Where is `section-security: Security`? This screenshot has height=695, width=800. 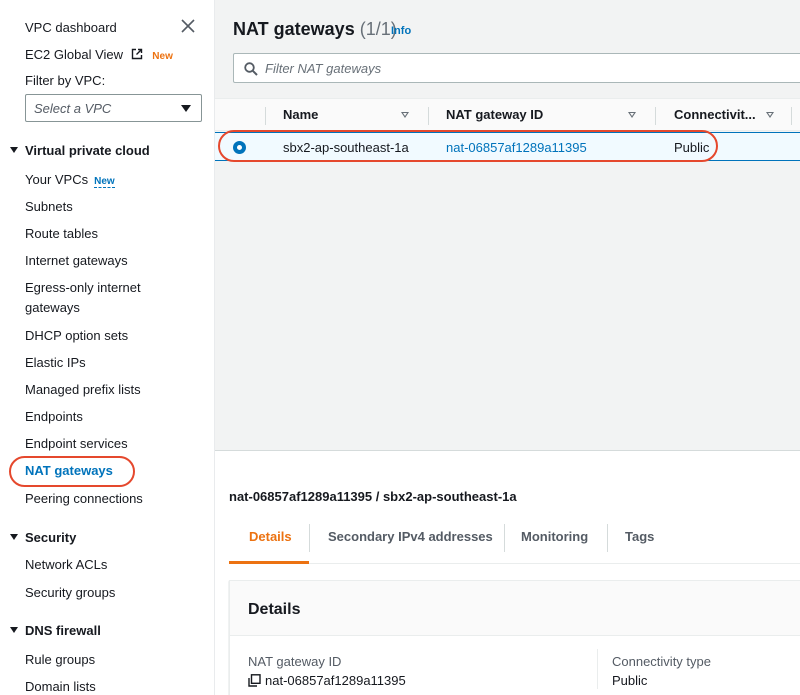 section-security: Security is located at coordinates (43, 537).